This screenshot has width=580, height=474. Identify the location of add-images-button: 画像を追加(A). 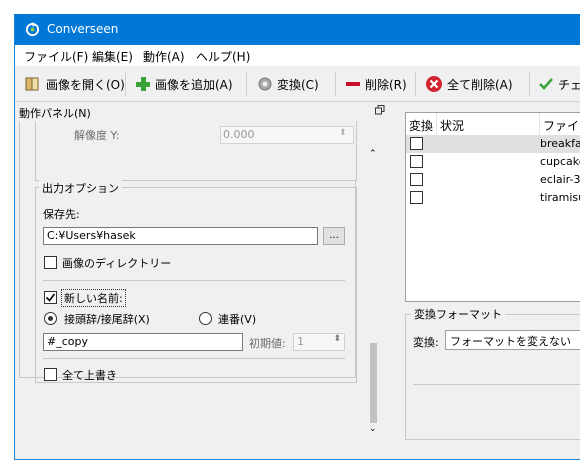
(184, 84).